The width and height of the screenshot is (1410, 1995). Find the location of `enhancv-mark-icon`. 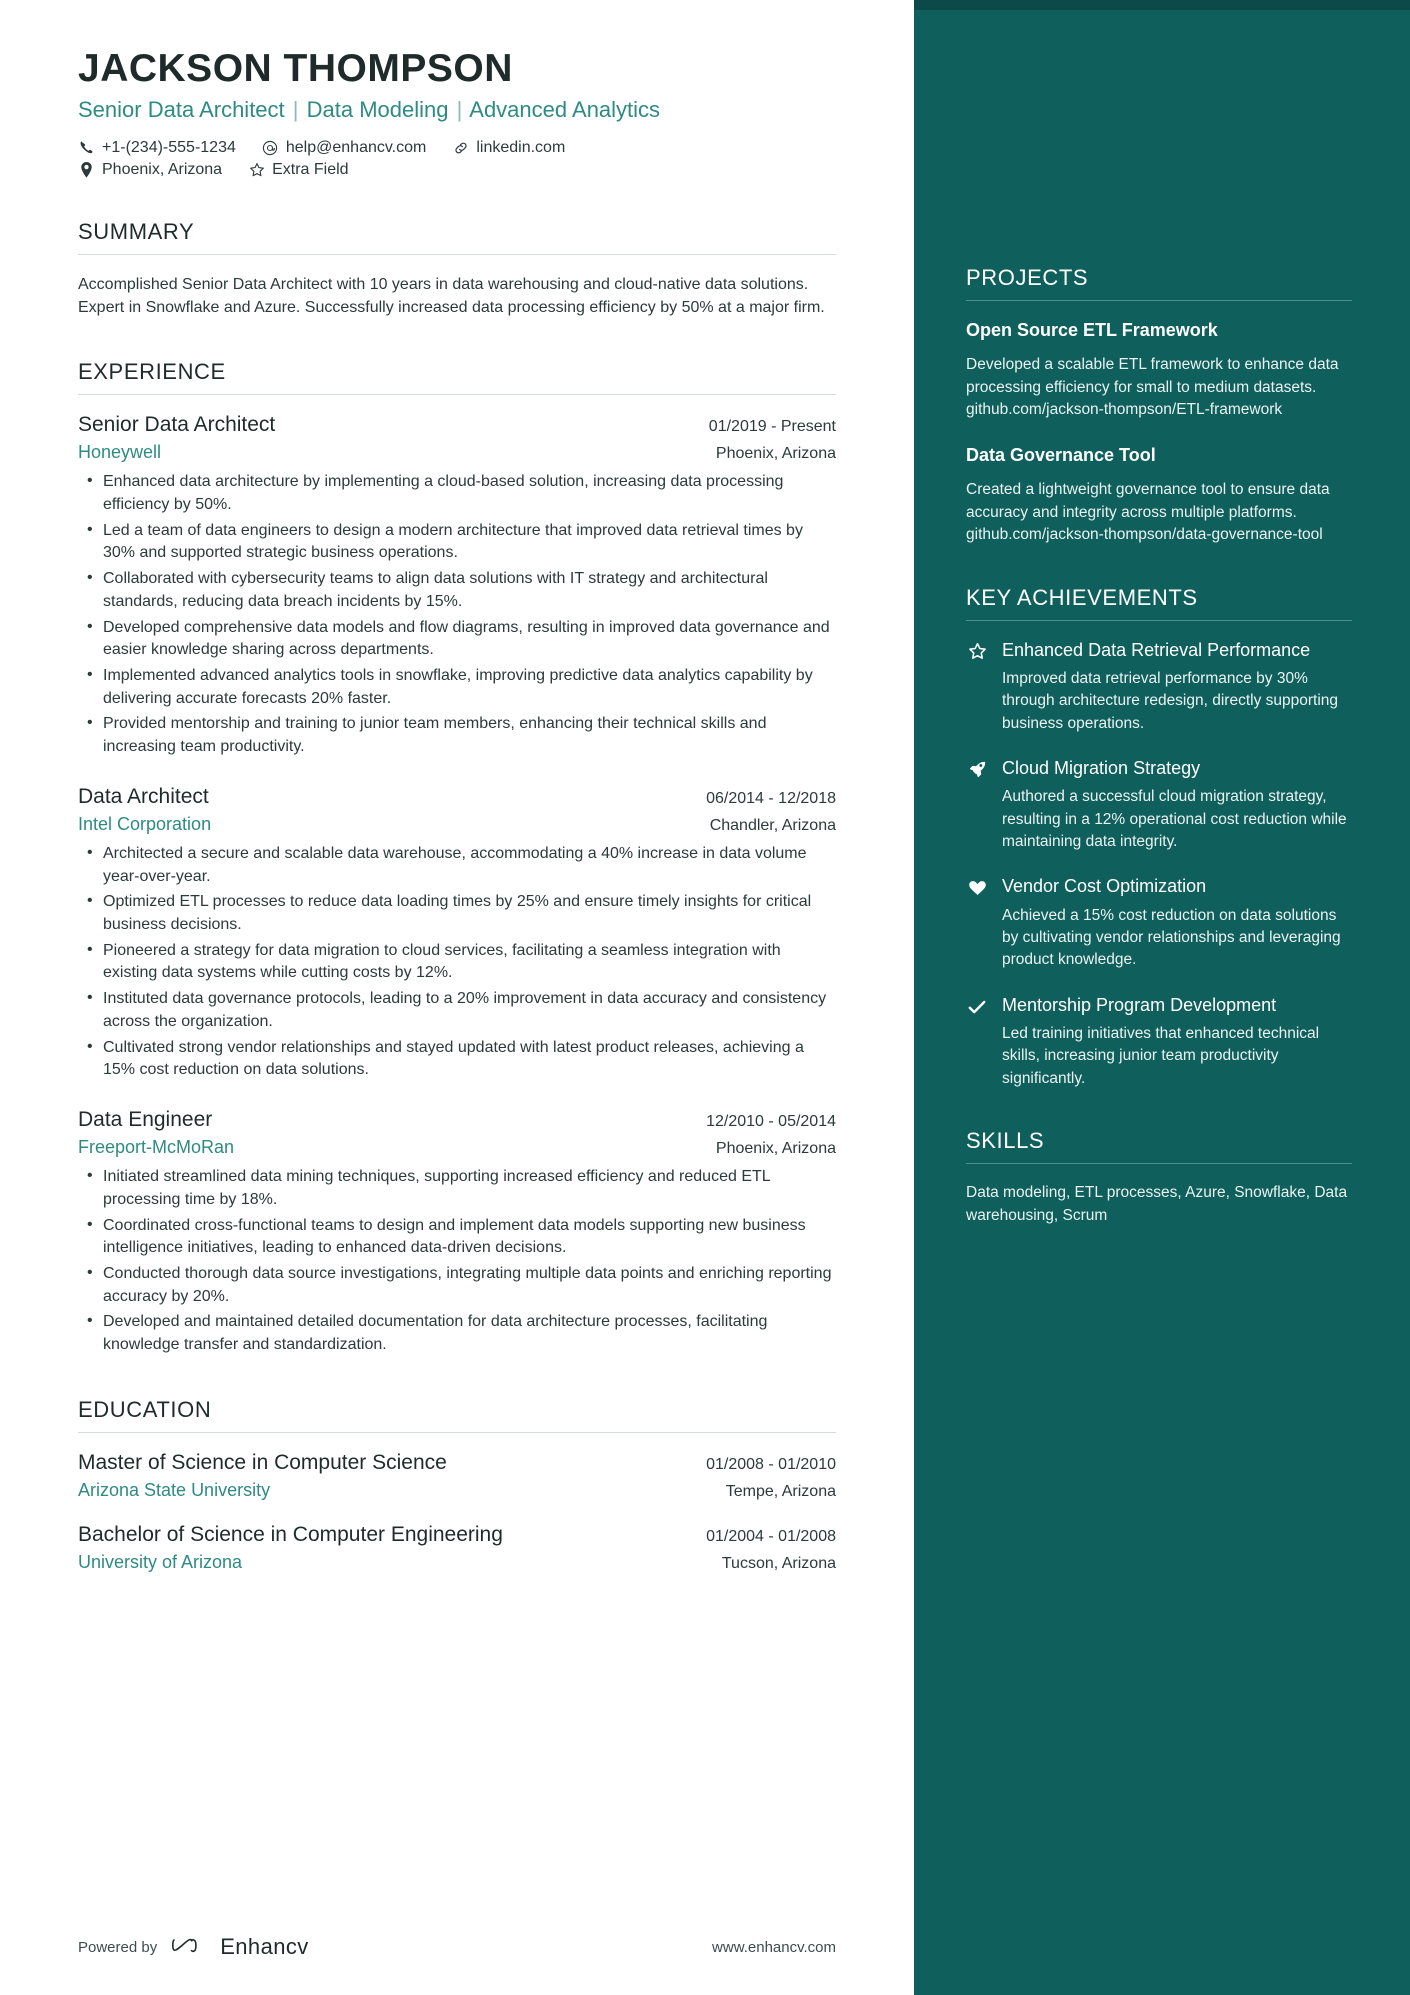

enhancv-mark-icon is located at coordinates (191, 1947).